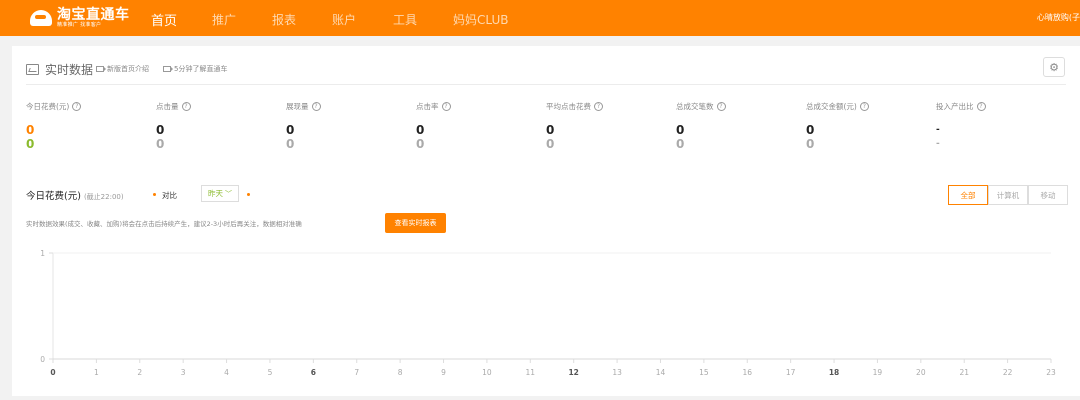 Image resolution: width=1080 pixels, height=400 pixels. What do you see at coordinates (481, 126) in the screenshot?
I see `metric-card: 点击率? 0 0` at bounding box center [481, 126].